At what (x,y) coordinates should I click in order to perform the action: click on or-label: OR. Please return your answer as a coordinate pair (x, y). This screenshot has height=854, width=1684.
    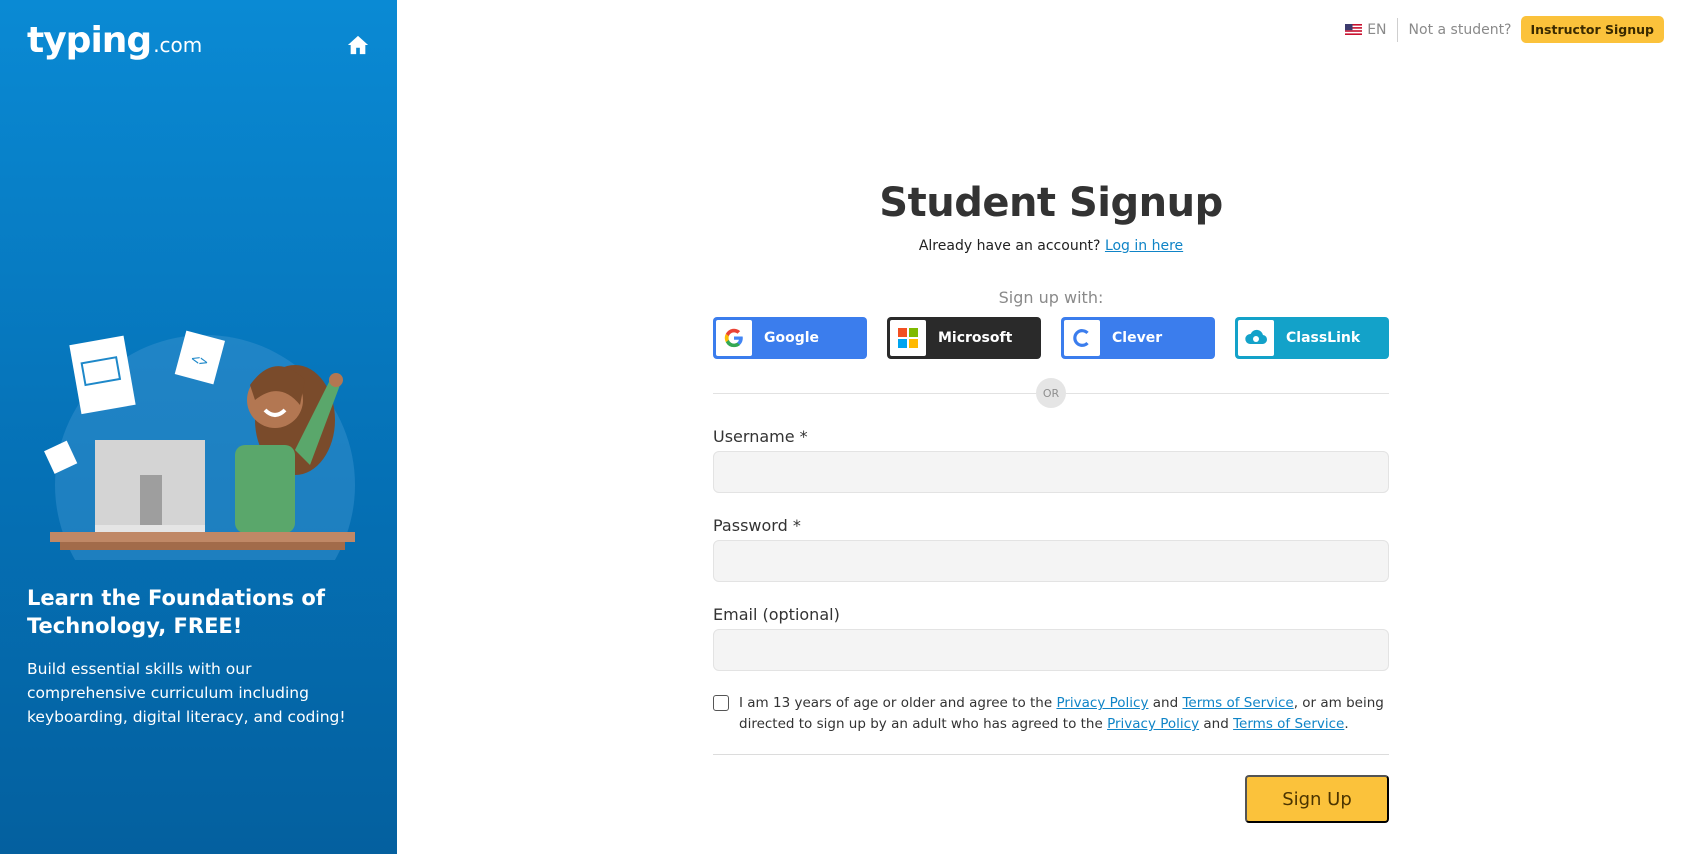
    Looking at the image, I should click on (1051, 393).